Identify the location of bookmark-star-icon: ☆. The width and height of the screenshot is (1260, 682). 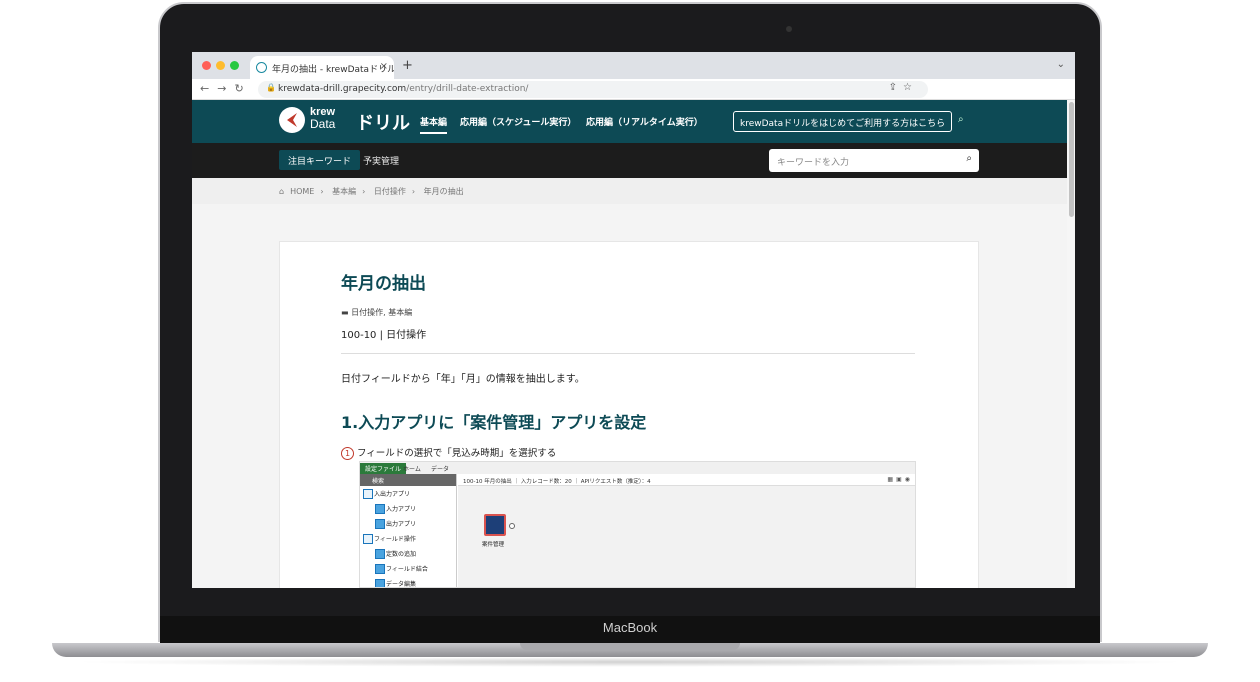
(910, 87).